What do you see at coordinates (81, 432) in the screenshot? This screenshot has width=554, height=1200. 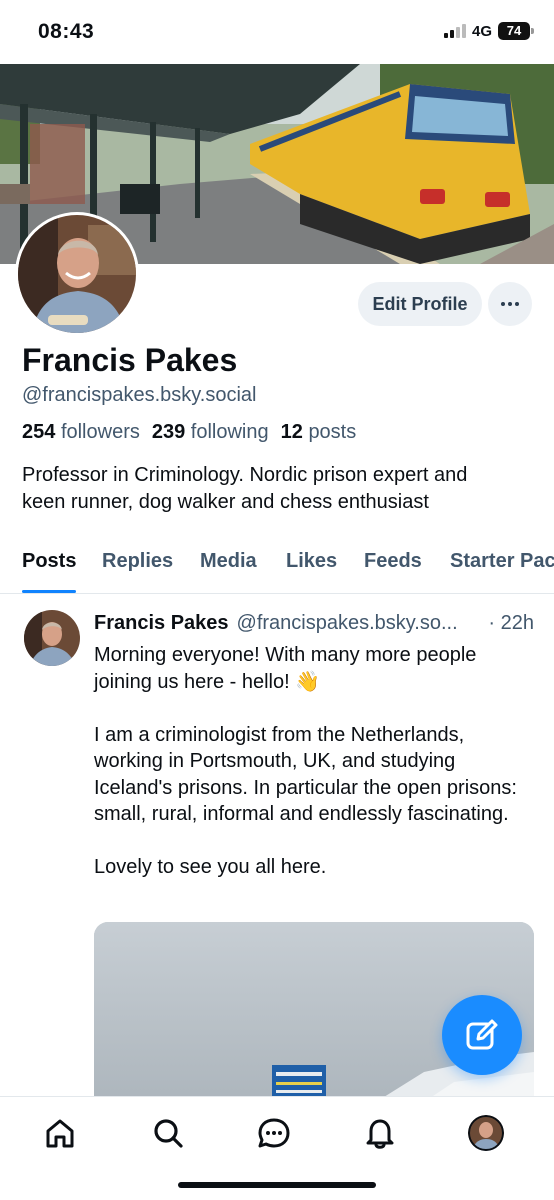 I see `followers-link: 254 followers` at bounding box center [81, 432].